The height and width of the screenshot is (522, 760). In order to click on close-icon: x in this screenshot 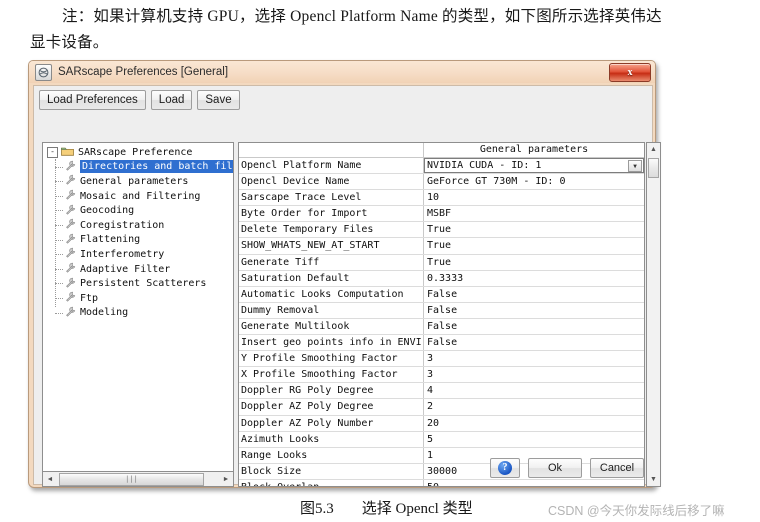, I will do `click(630, 72)`.